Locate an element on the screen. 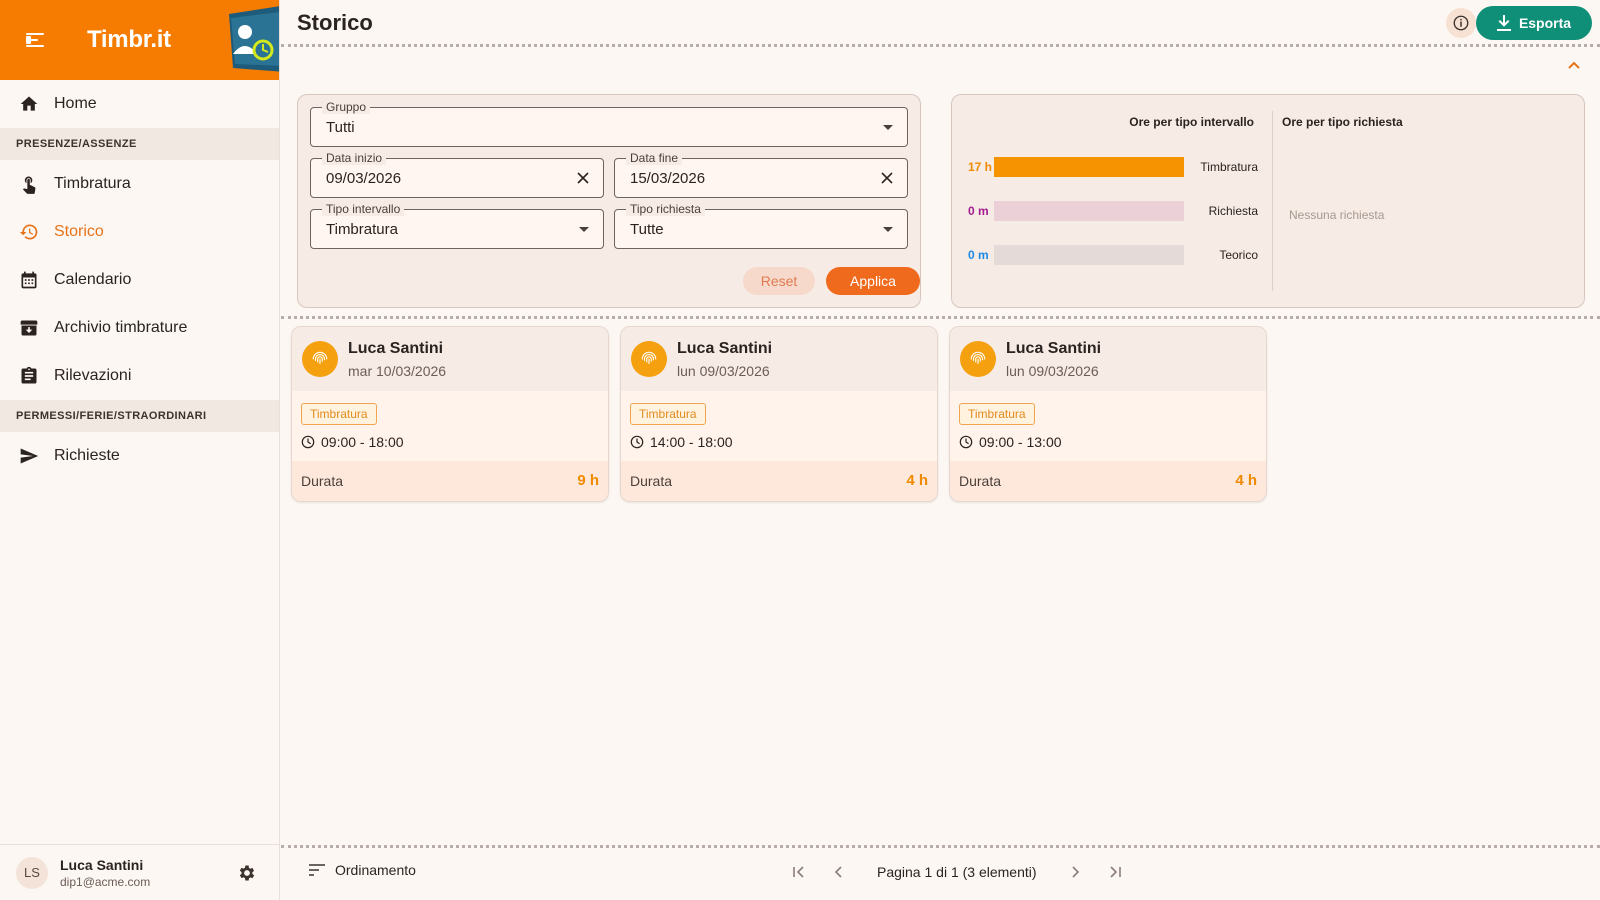 The height and width of the screenshot is (900, 1600). clipboard-icon is located at coordinates (29, 376).